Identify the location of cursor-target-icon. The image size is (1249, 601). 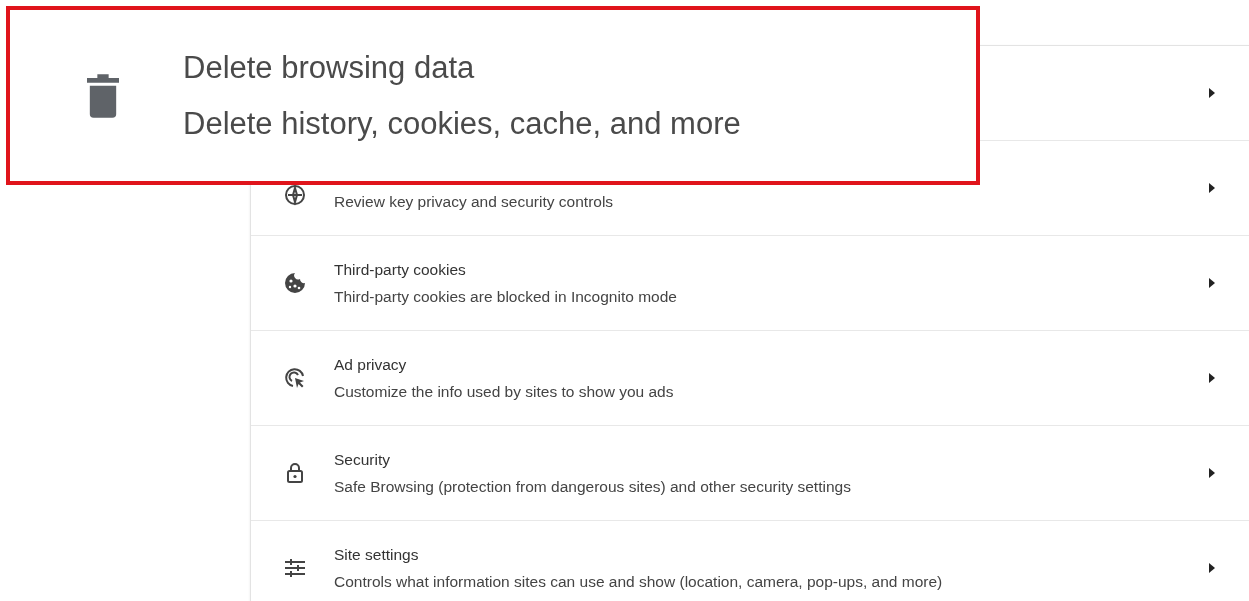
(295, 378).